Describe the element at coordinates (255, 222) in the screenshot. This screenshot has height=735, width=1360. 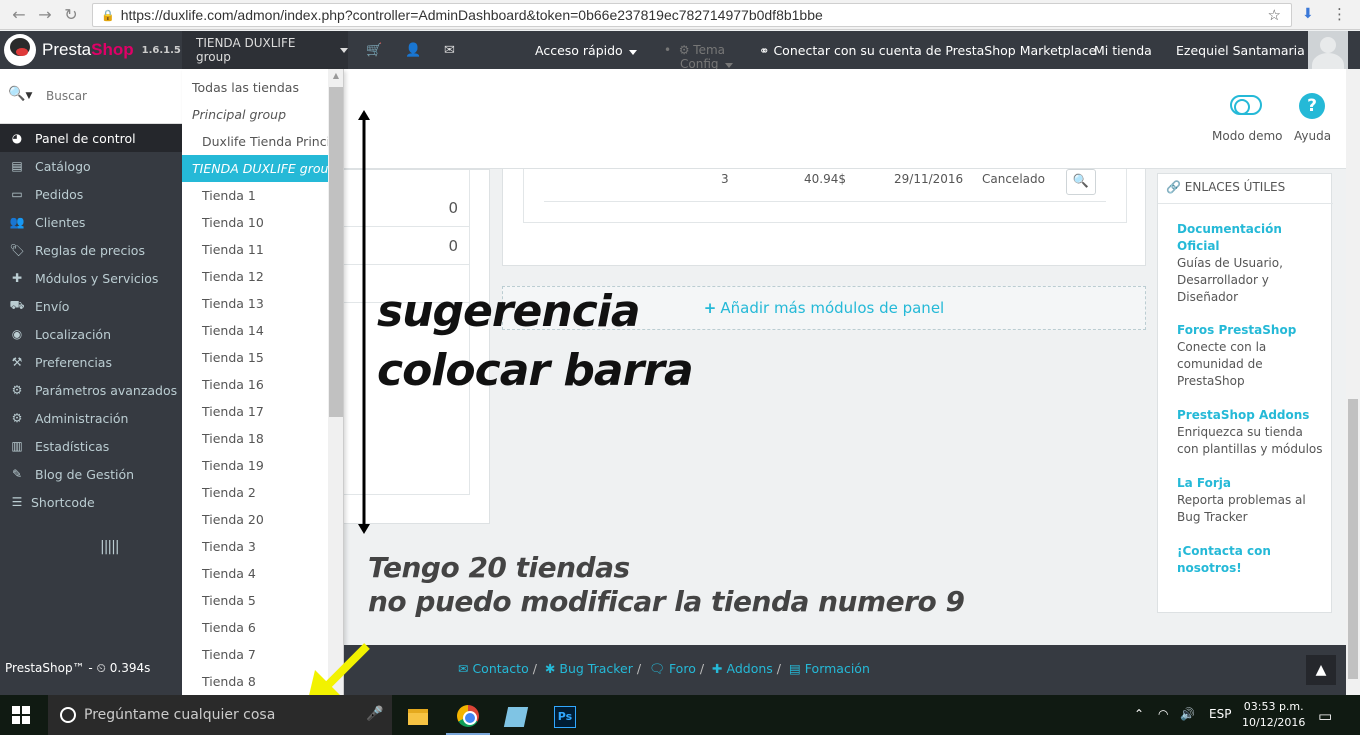
I see `dropdown-shop-item: Tienda 10` at that location.